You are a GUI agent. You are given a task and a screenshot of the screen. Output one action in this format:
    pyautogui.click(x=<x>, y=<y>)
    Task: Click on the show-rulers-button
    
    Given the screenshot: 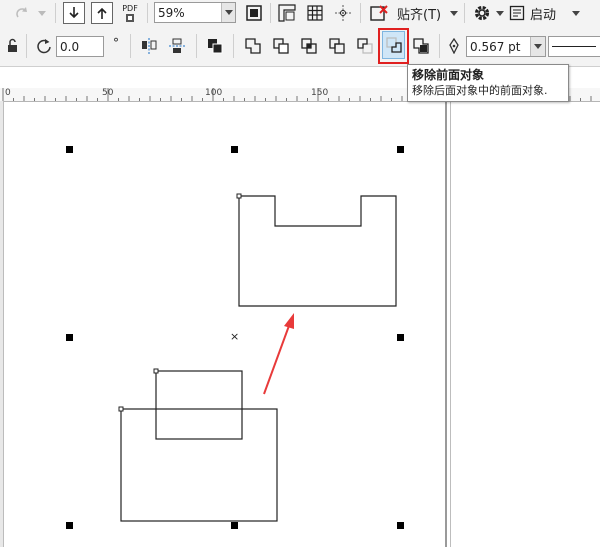 What is the action you would take?
    pyautogui.click(x=287, y=13)
    